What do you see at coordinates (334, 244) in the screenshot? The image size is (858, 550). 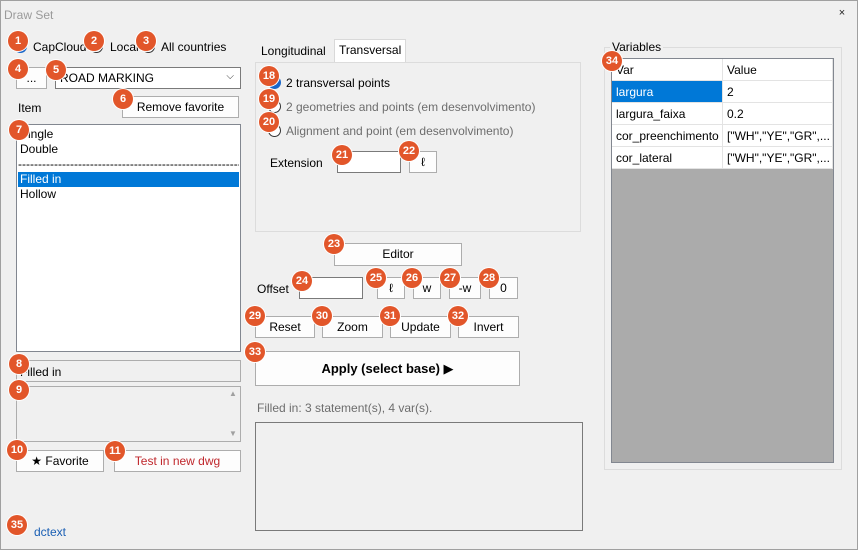 I see `annotation-badge: 23` at bounding box center [334, 244].